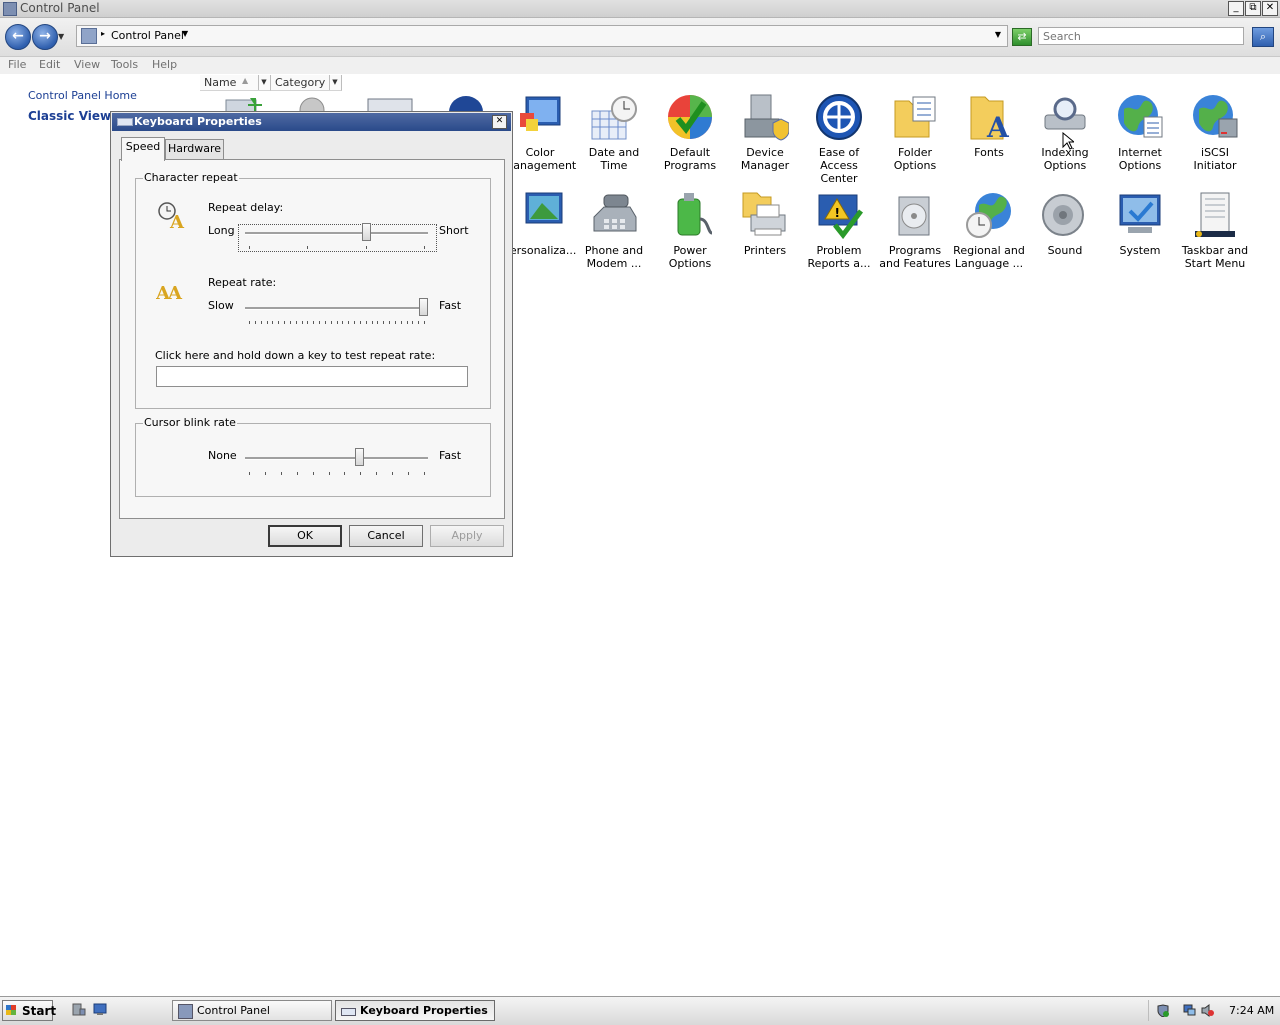 This screenshot has height=1025, width=1280. I want to click on close-button: ✕, so click(1270, 8).